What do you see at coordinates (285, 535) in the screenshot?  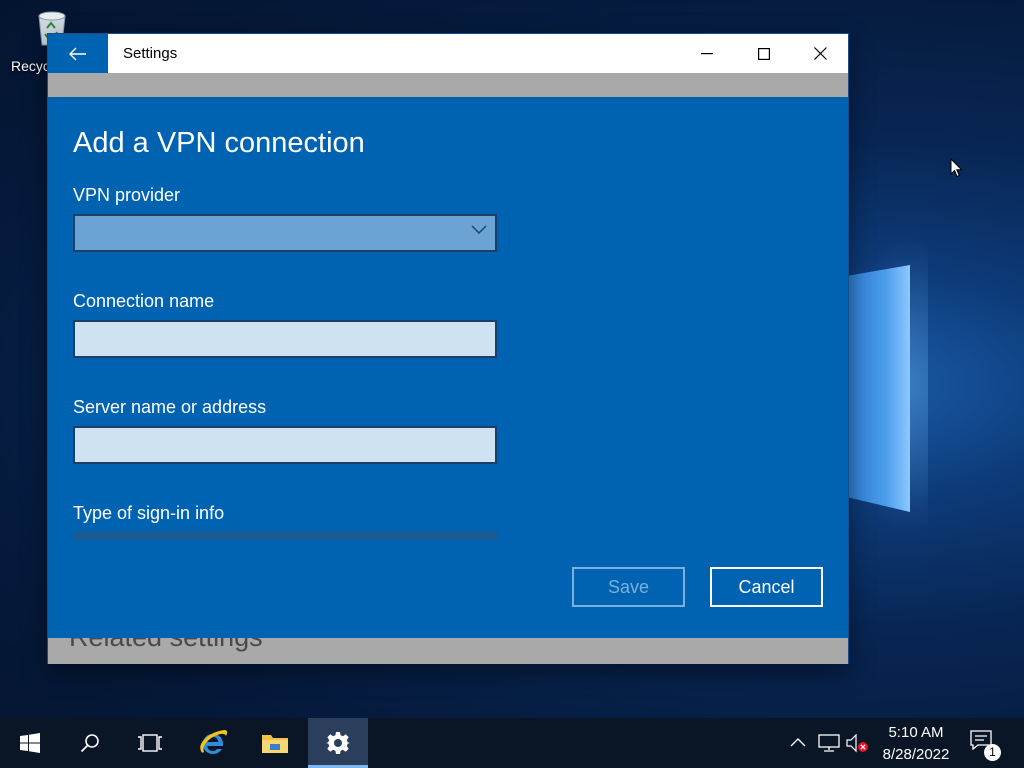 I see `signin-type-select` at bounding box center [285, 535].